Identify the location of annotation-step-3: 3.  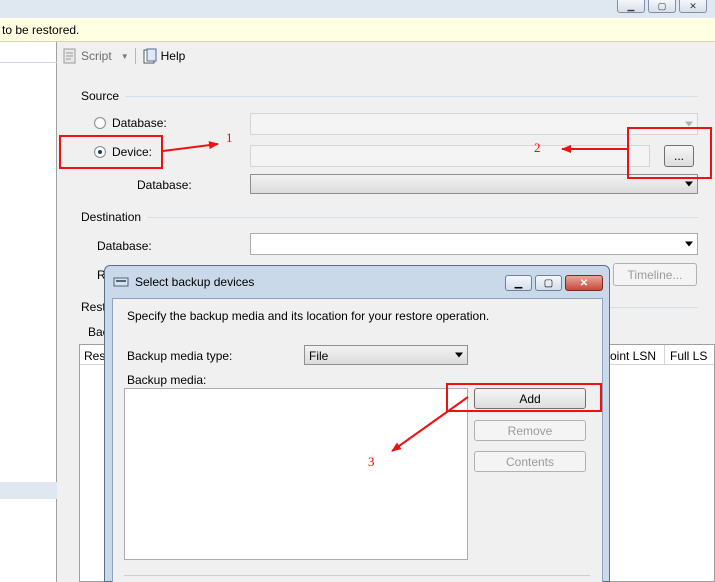
(371, 461).